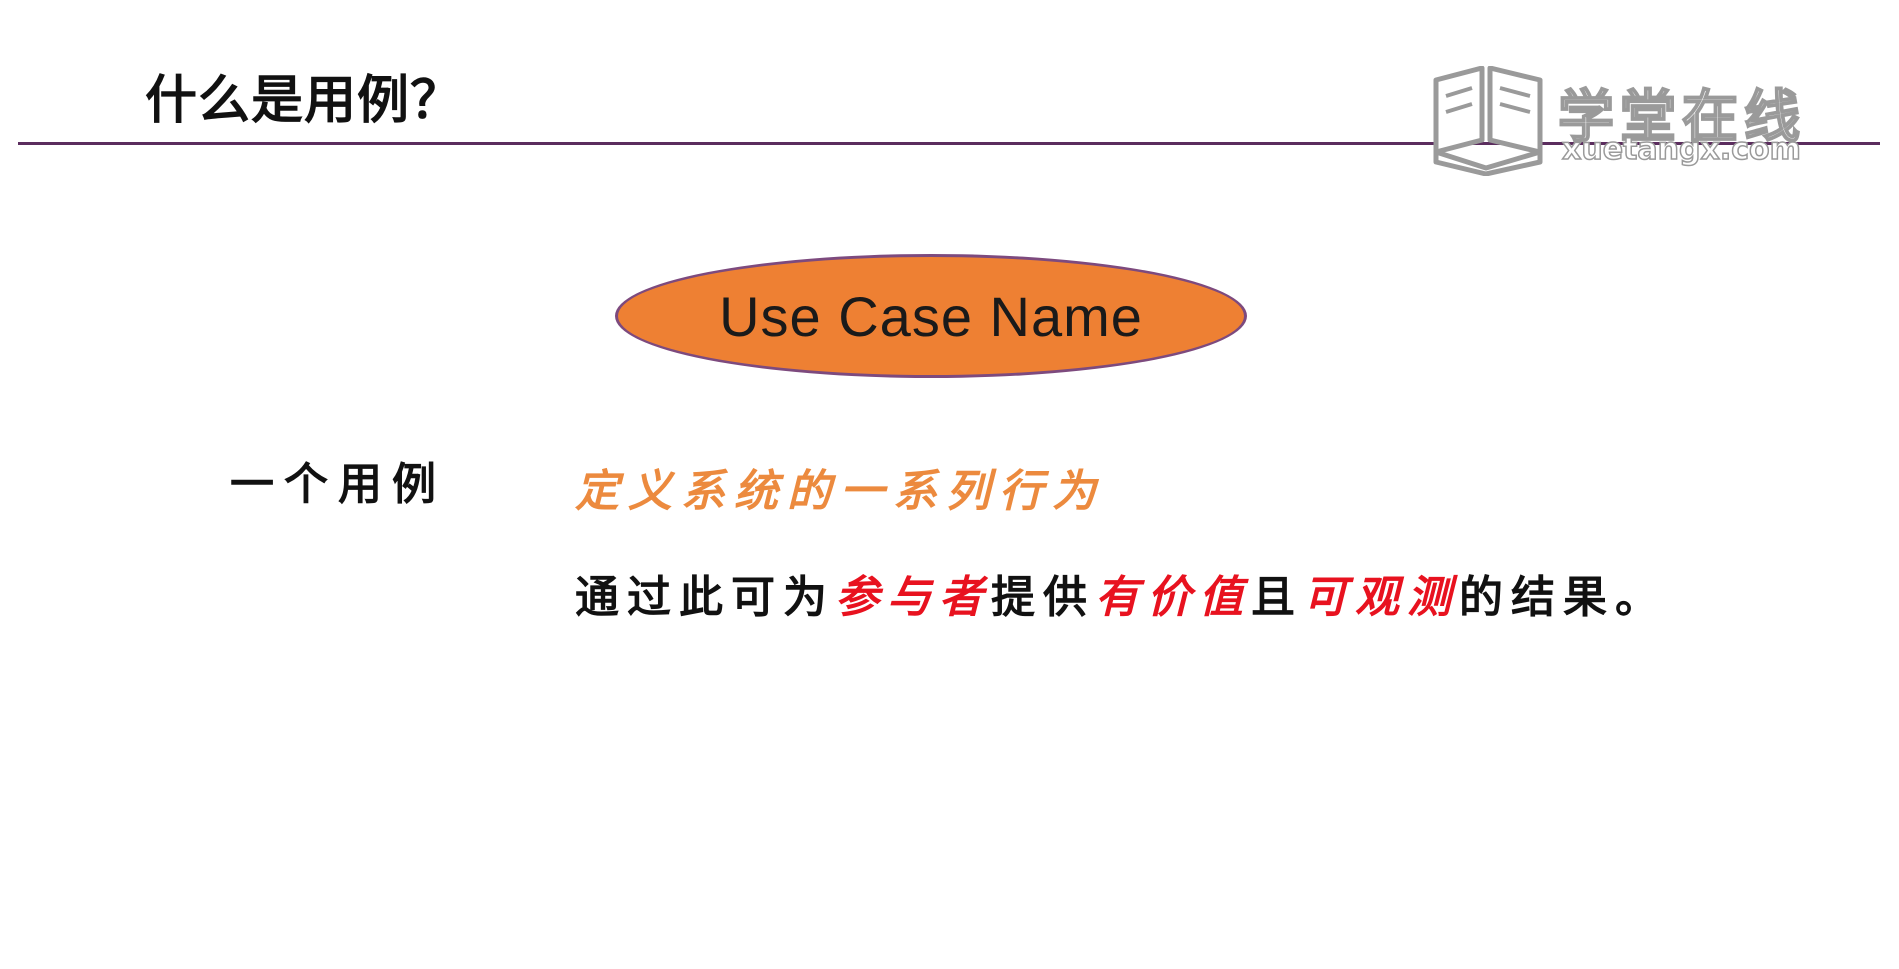 This screenshot has width=1899, height=969. Describe the element at coordinates (1381, 597) in the screenshot. I see `highlight-observable: 可观测` at that location.